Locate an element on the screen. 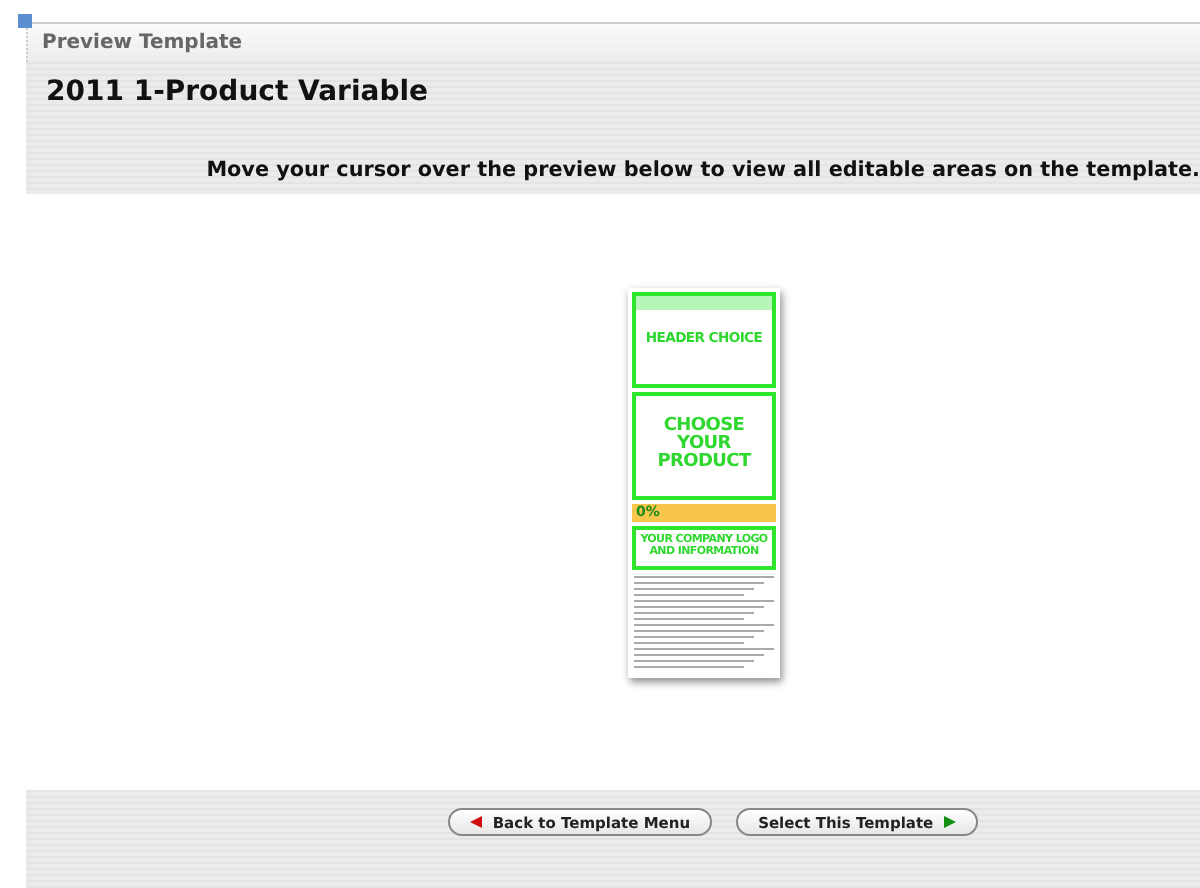 The width and height of the screenshot is (1200, 888). instruction-text: Move your cursor over the preview below to view all editable areas on the template. is located at coordinates (702, 170).